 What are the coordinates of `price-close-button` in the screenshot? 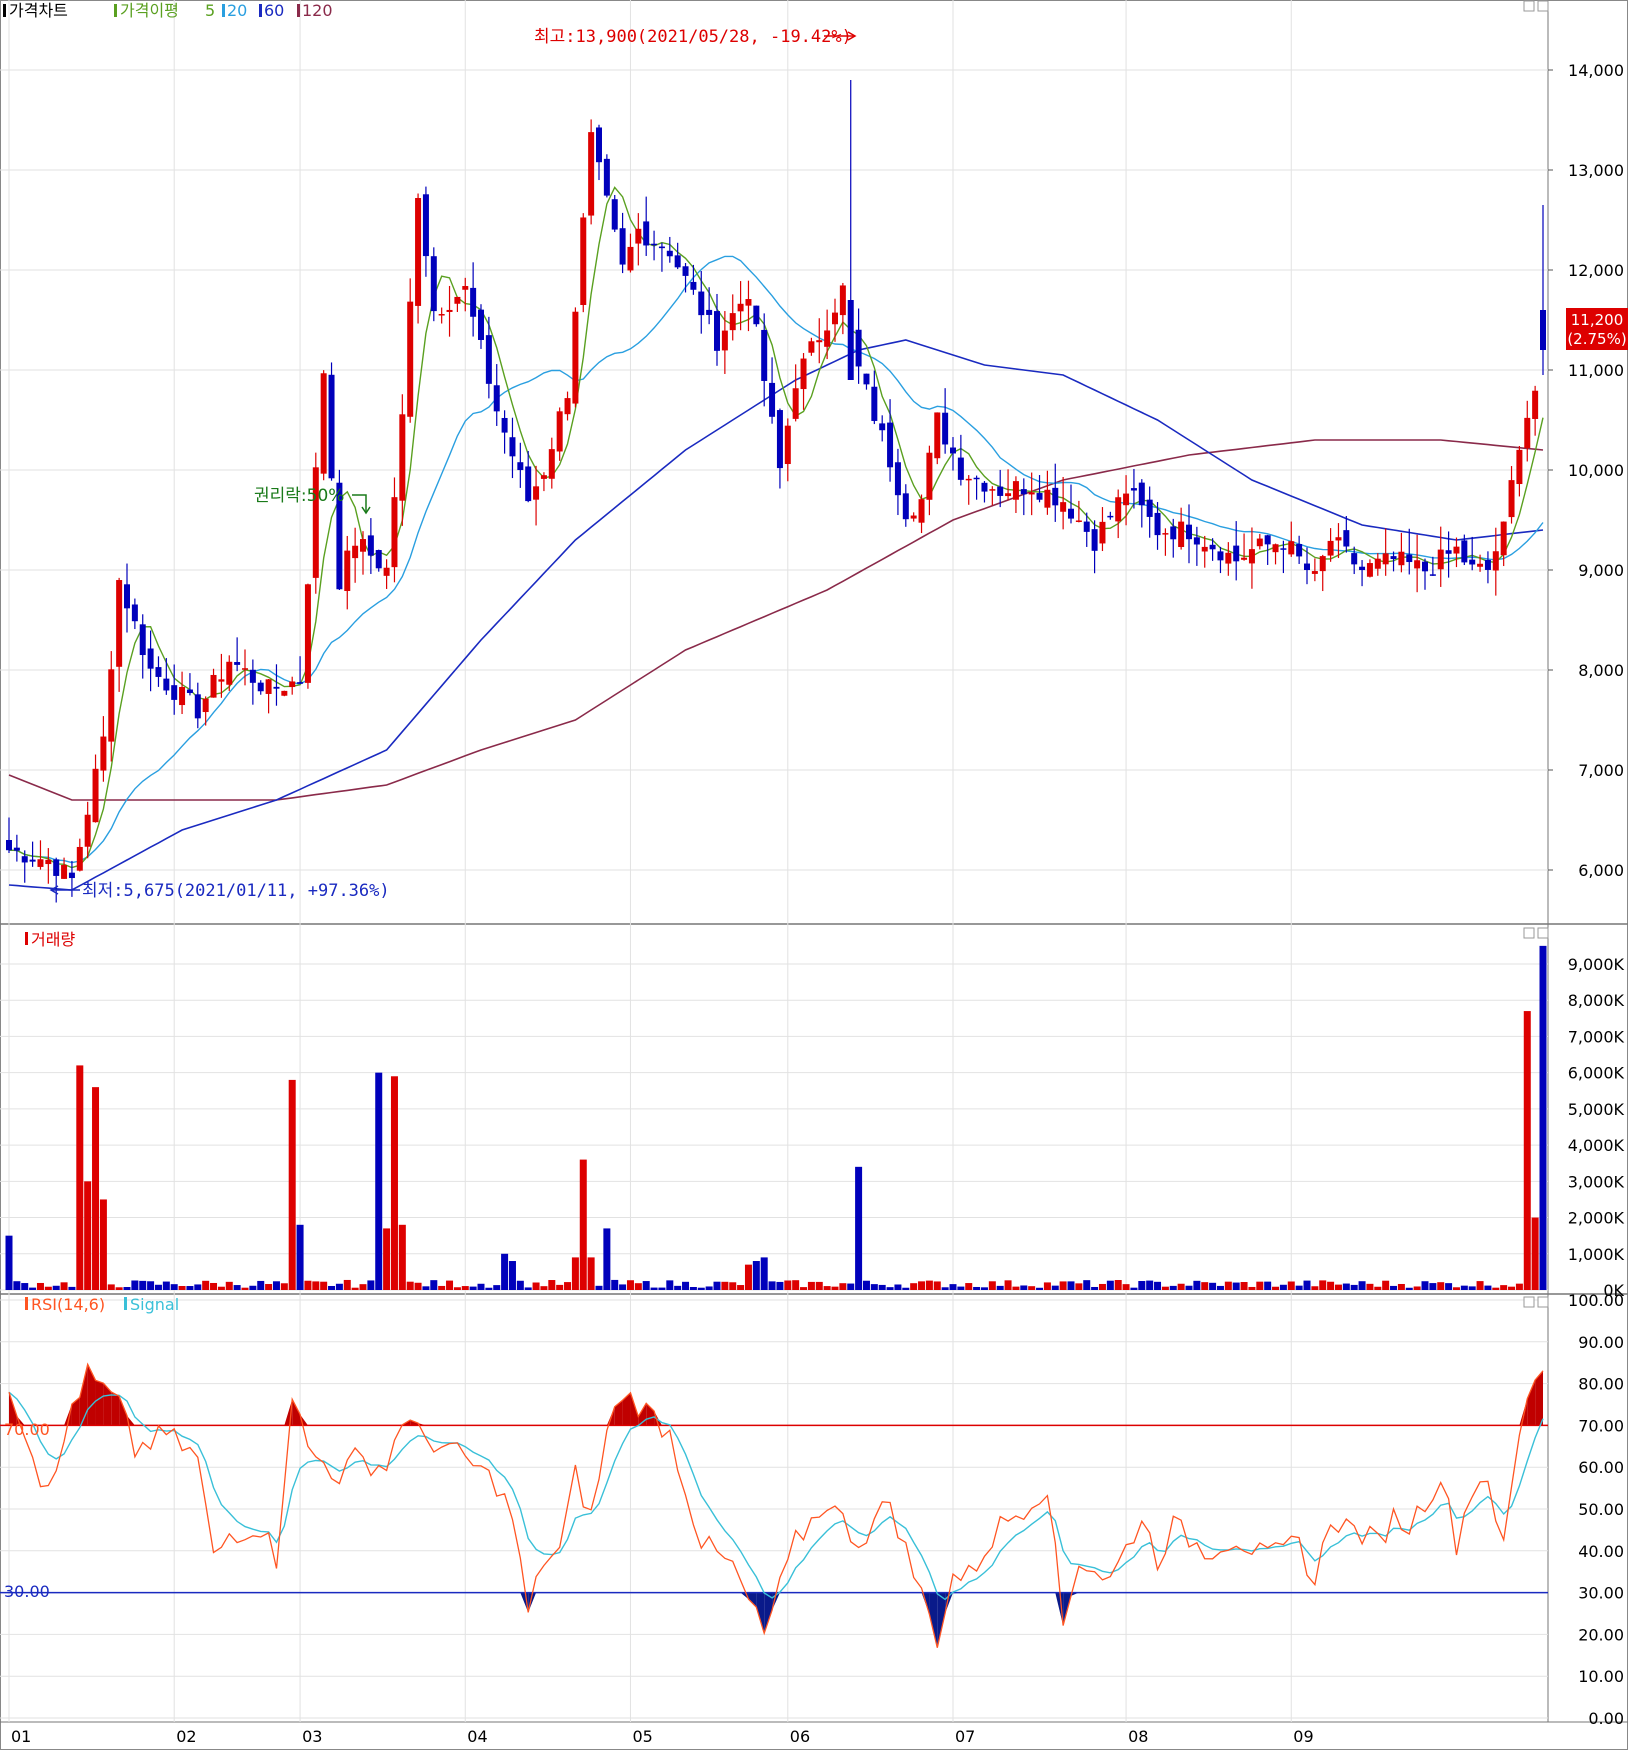 It's located at (1543, 6).